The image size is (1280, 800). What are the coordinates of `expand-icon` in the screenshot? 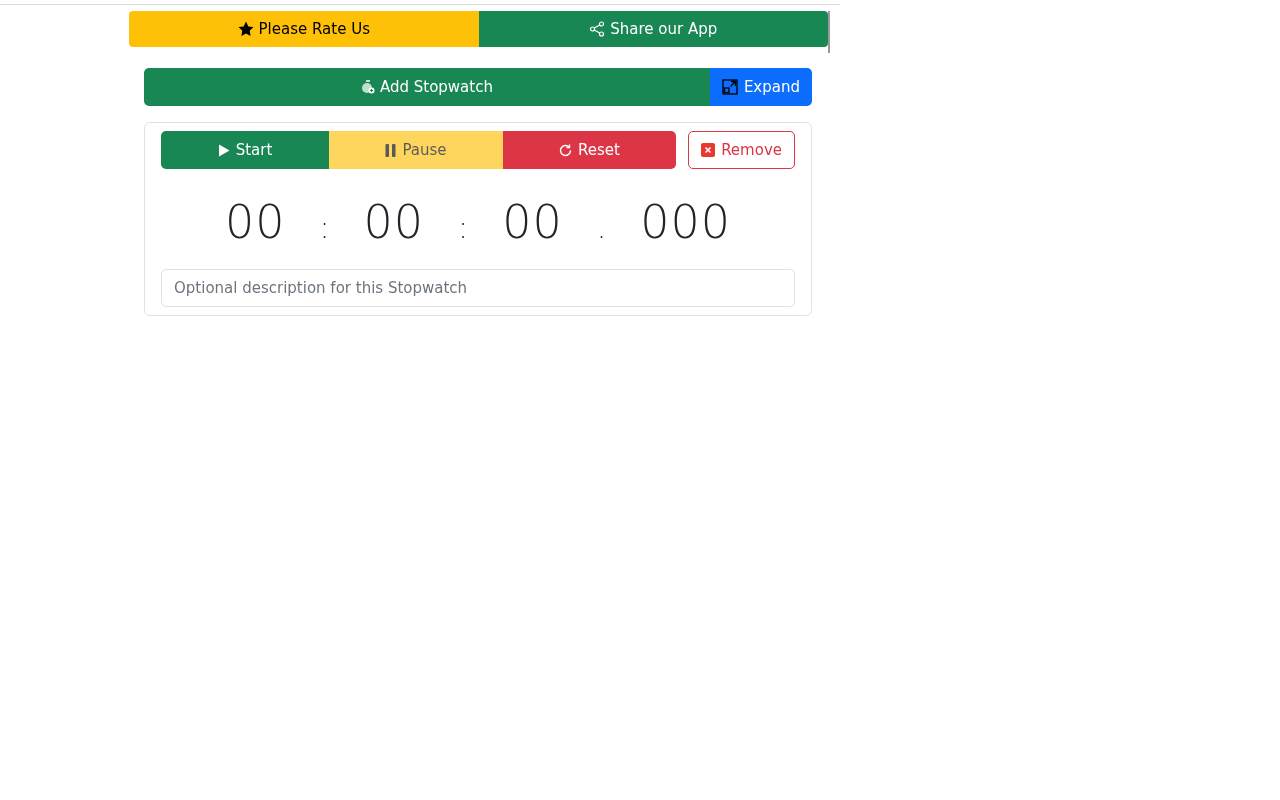 It's located at (729, 87).